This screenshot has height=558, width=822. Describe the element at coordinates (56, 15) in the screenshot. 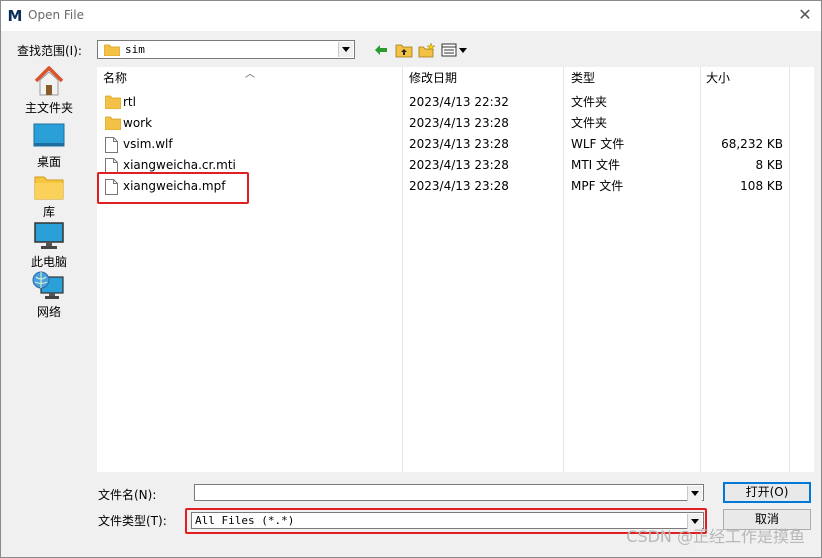

I see `window-title: Open File` at that location.